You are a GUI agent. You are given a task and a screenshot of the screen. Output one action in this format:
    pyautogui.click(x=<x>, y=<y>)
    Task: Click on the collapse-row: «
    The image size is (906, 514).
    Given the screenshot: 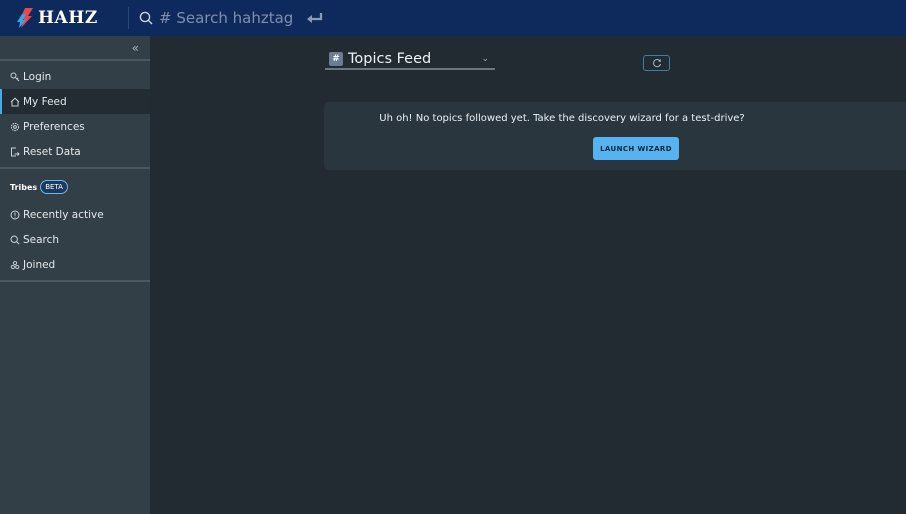 What is the action you would take?
    pyautogui.click(x=75, y=48)
    